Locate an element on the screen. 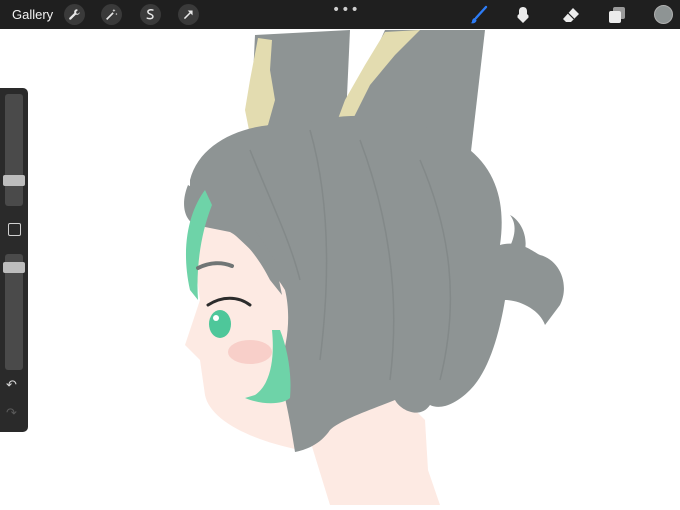  eraser-tool-button is located at coordinates (571, 15).